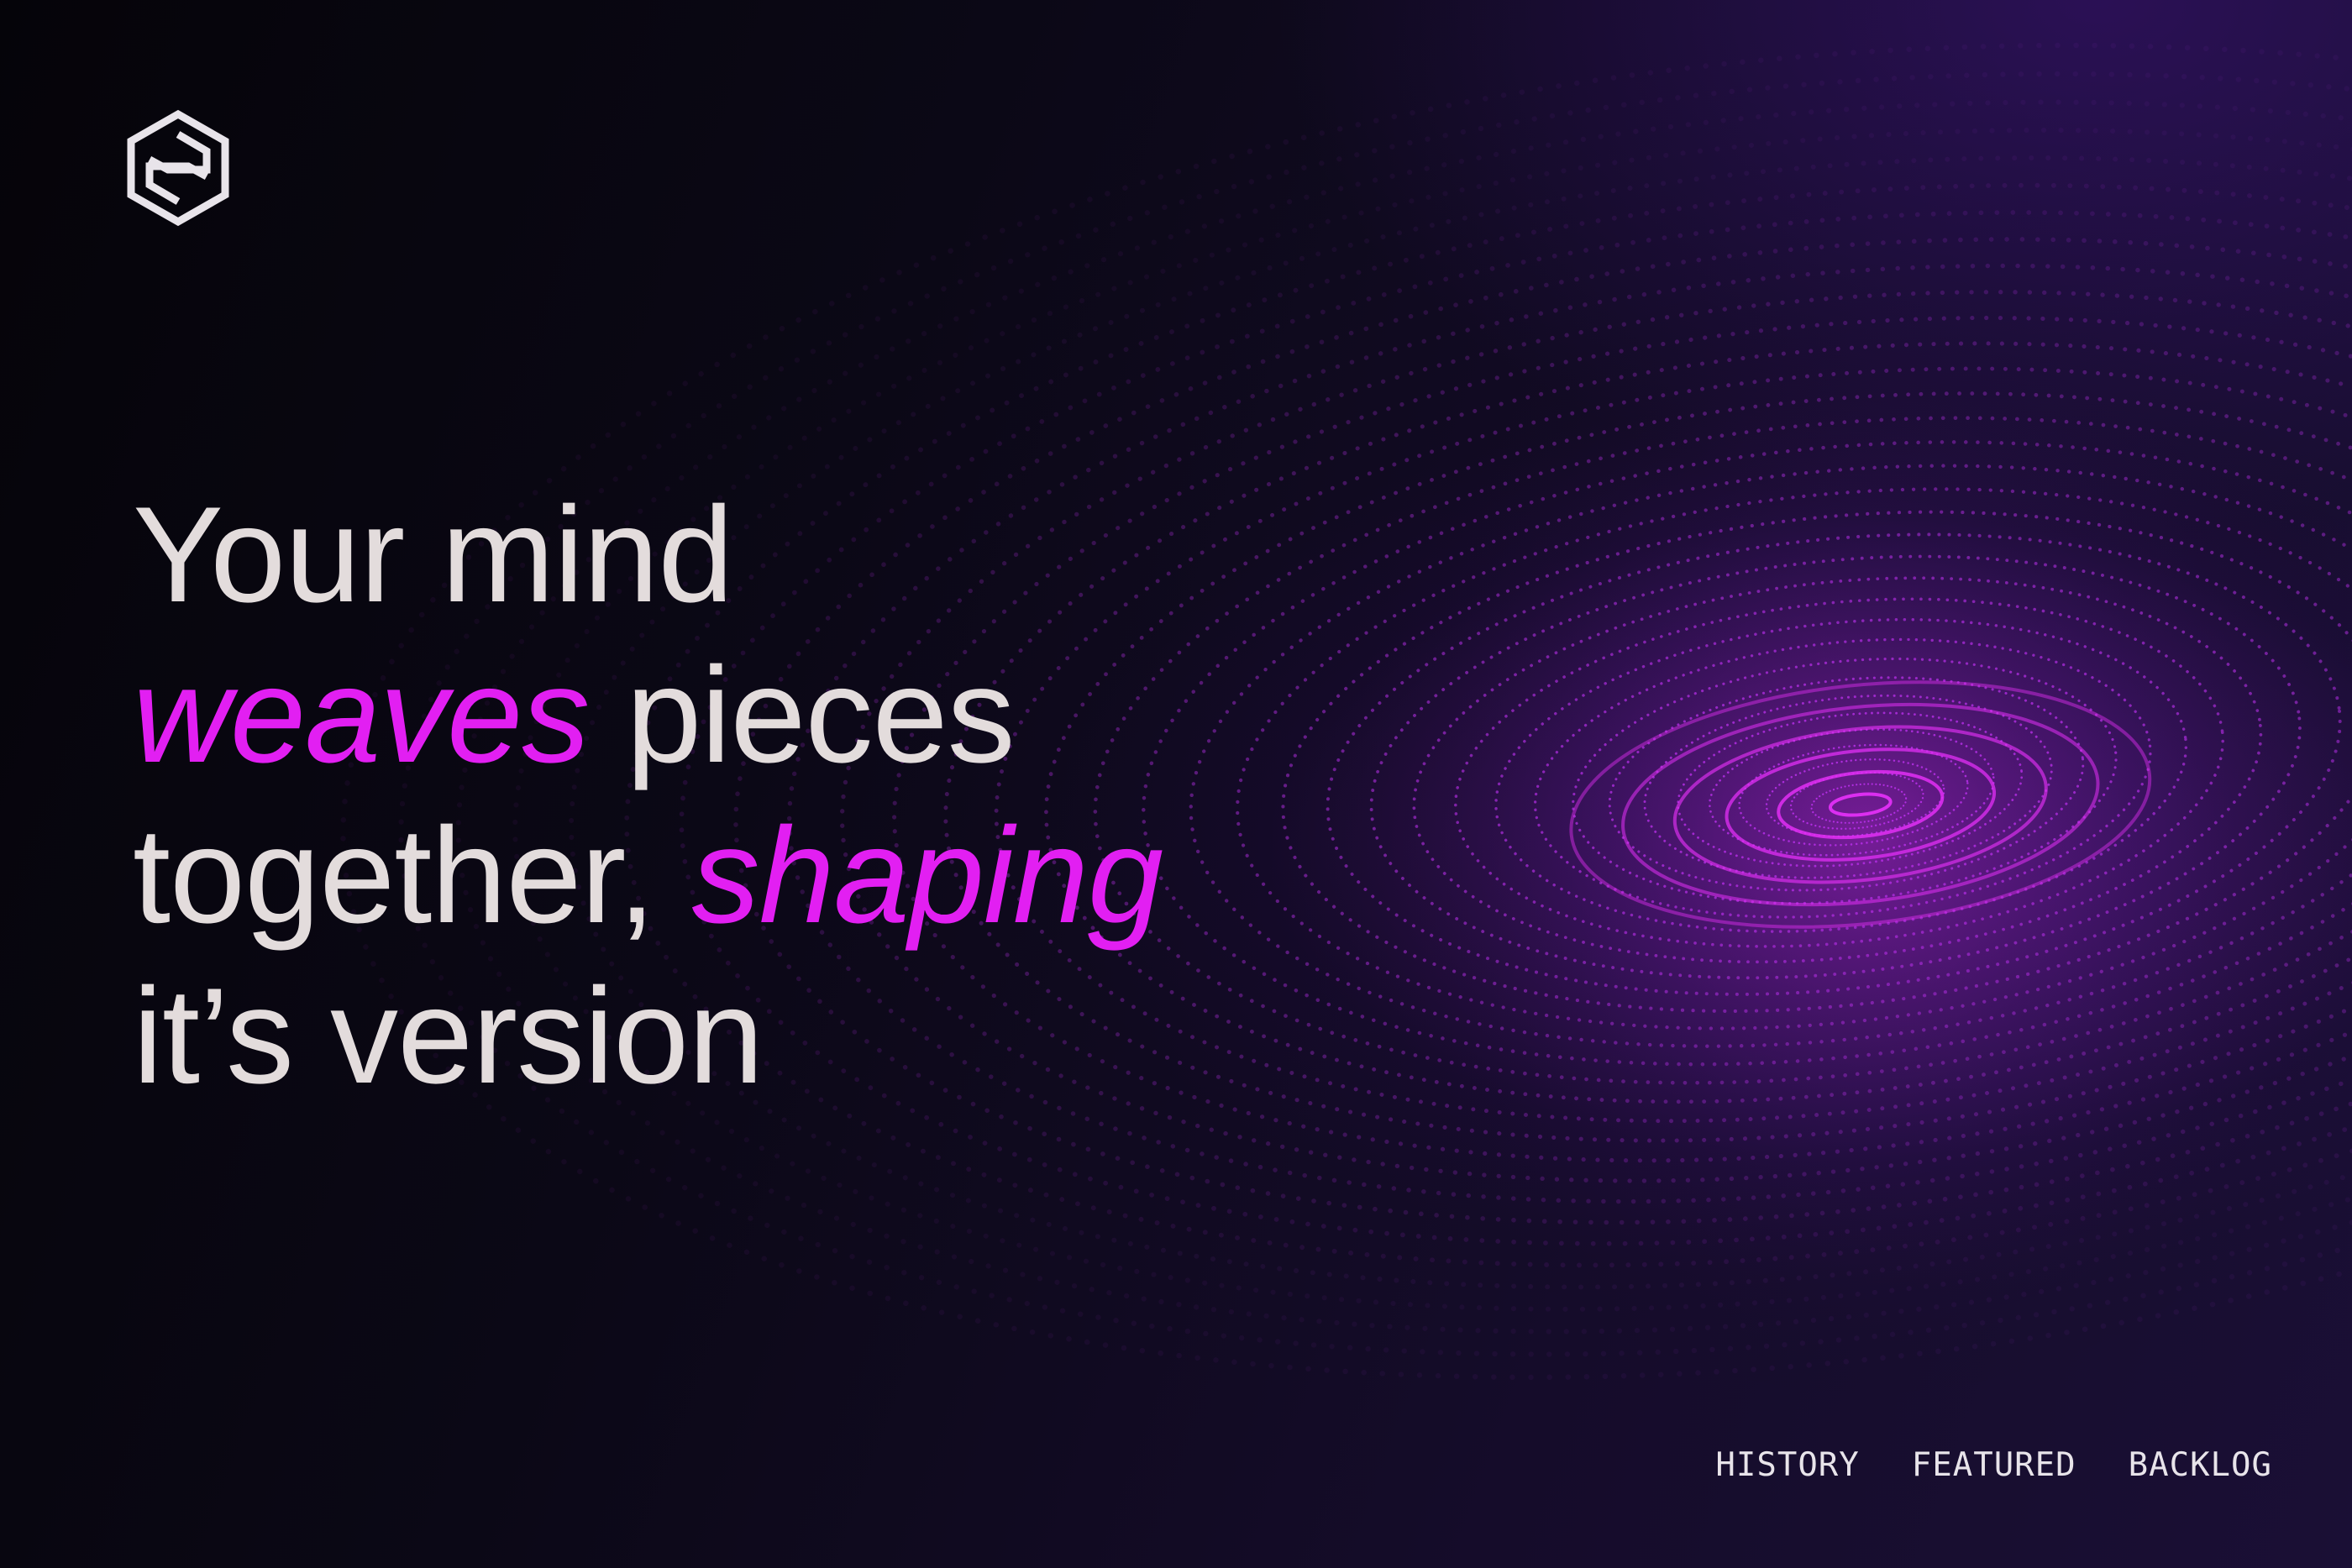 The width and height of the screenshot is (2352, 1568). I want to click on headline-line-3: together, shaping, so click(805, 875).